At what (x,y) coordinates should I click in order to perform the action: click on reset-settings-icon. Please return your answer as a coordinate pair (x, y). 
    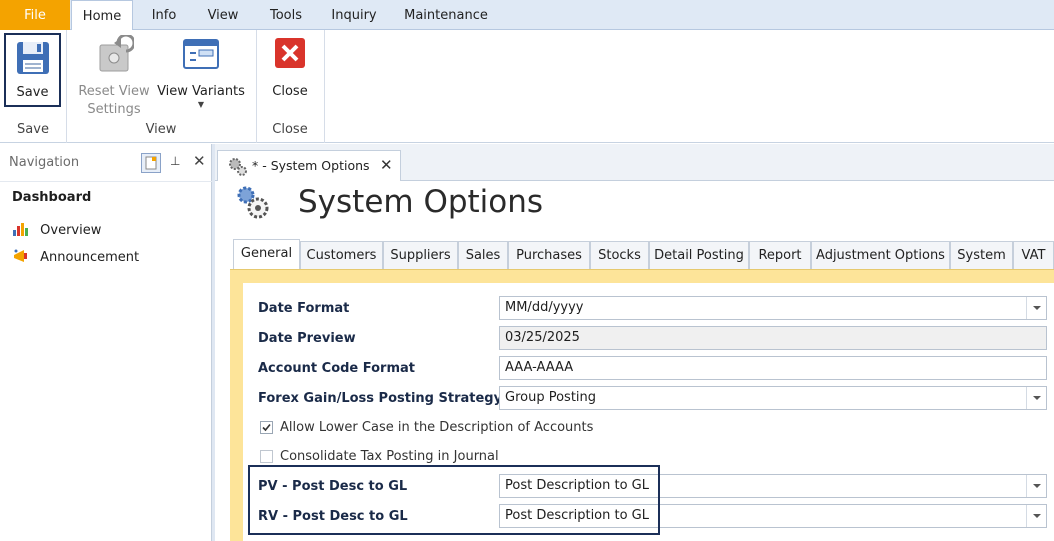
    Looking at the image, I should click on (117, 52).